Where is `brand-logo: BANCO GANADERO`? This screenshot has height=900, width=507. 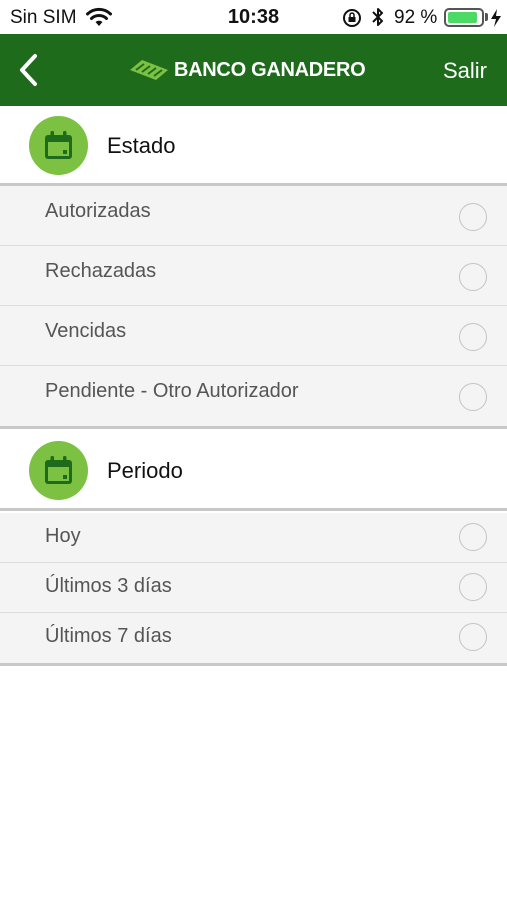
brand-logo: BANCO GANADERO is located at coordinates (247, 70).